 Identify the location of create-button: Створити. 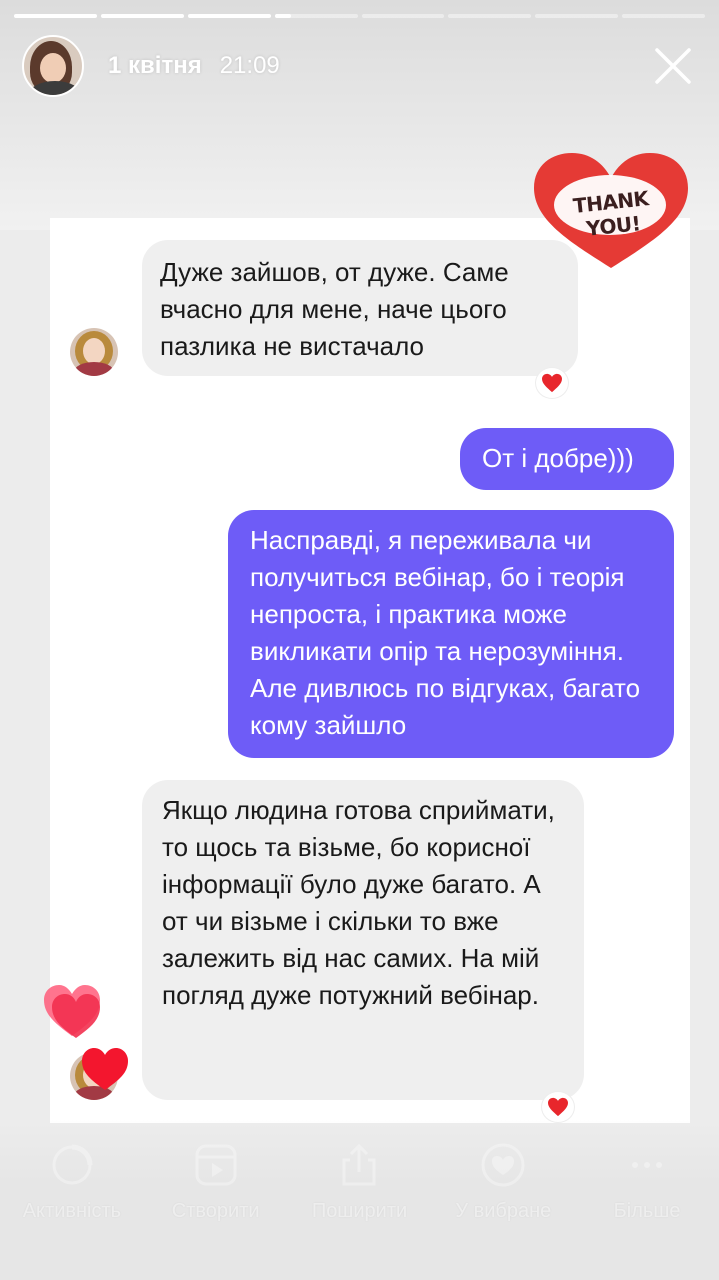
(216, 1182).